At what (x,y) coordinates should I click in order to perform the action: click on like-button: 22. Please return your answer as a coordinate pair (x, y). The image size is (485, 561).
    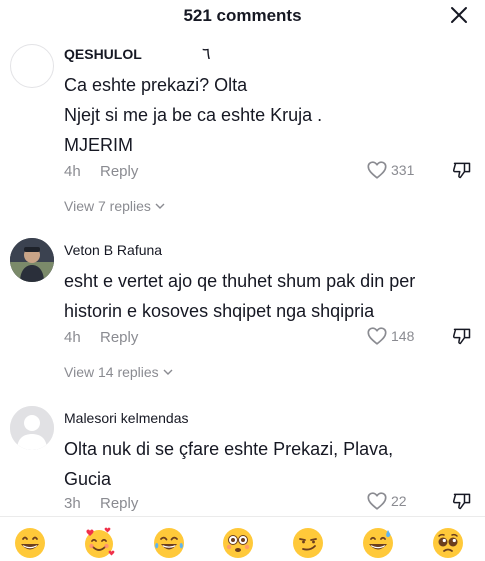
    Looking at the image, I should click on (386, 501).